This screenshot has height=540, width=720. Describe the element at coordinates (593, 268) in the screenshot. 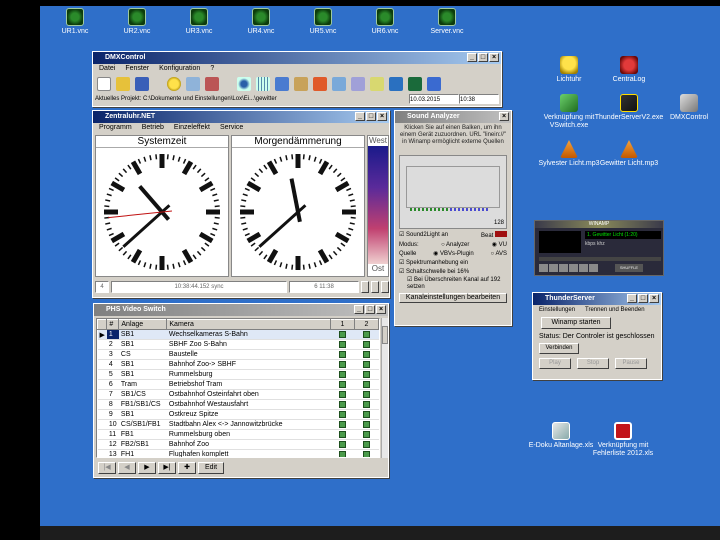

I see `eject-icon` at that location.